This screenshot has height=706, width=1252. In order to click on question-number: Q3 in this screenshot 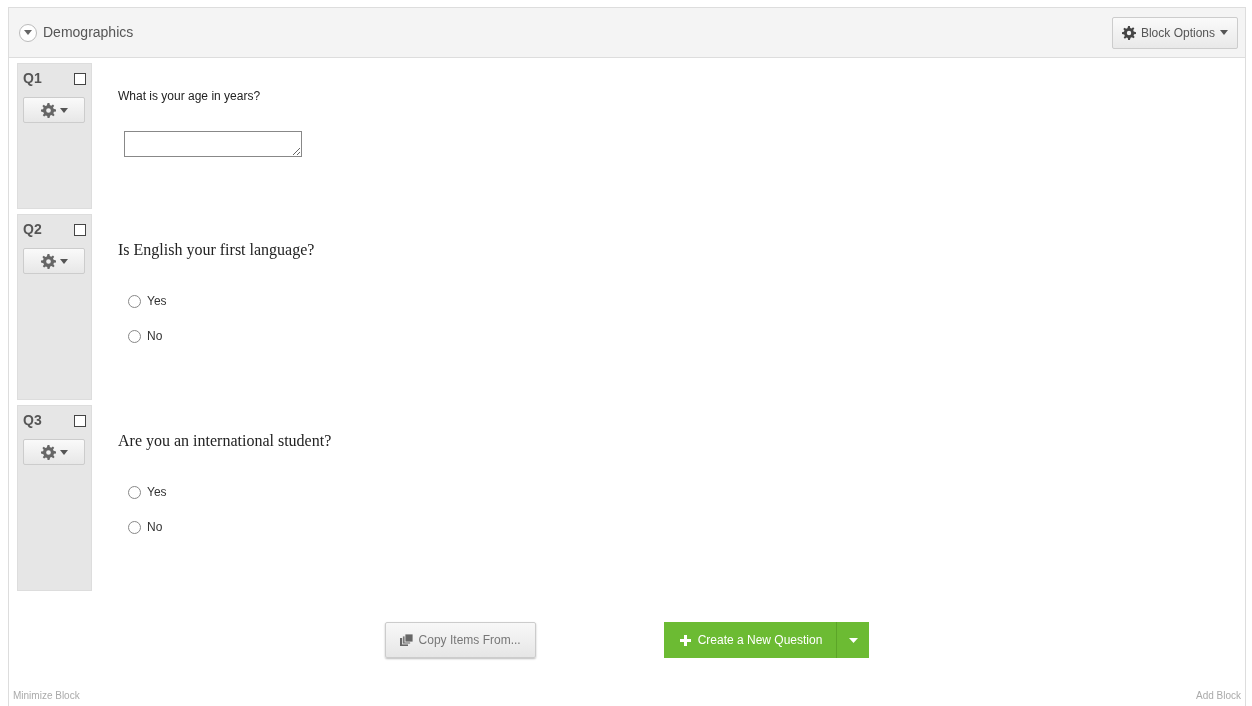, I will do `click(32, 420)`.